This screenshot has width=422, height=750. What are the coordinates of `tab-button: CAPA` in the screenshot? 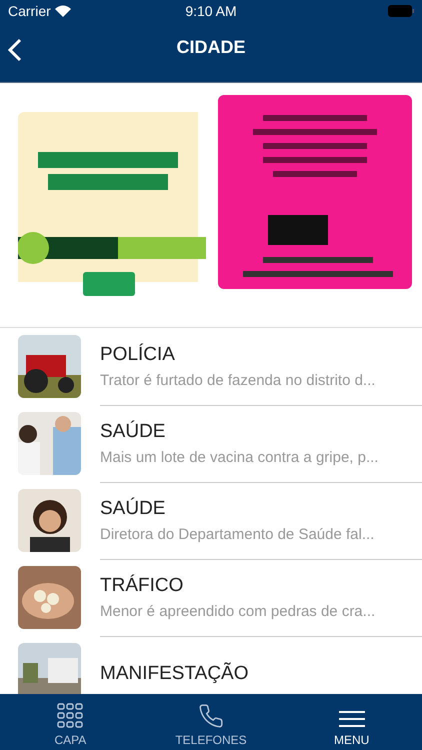 It's located at (70, 722).